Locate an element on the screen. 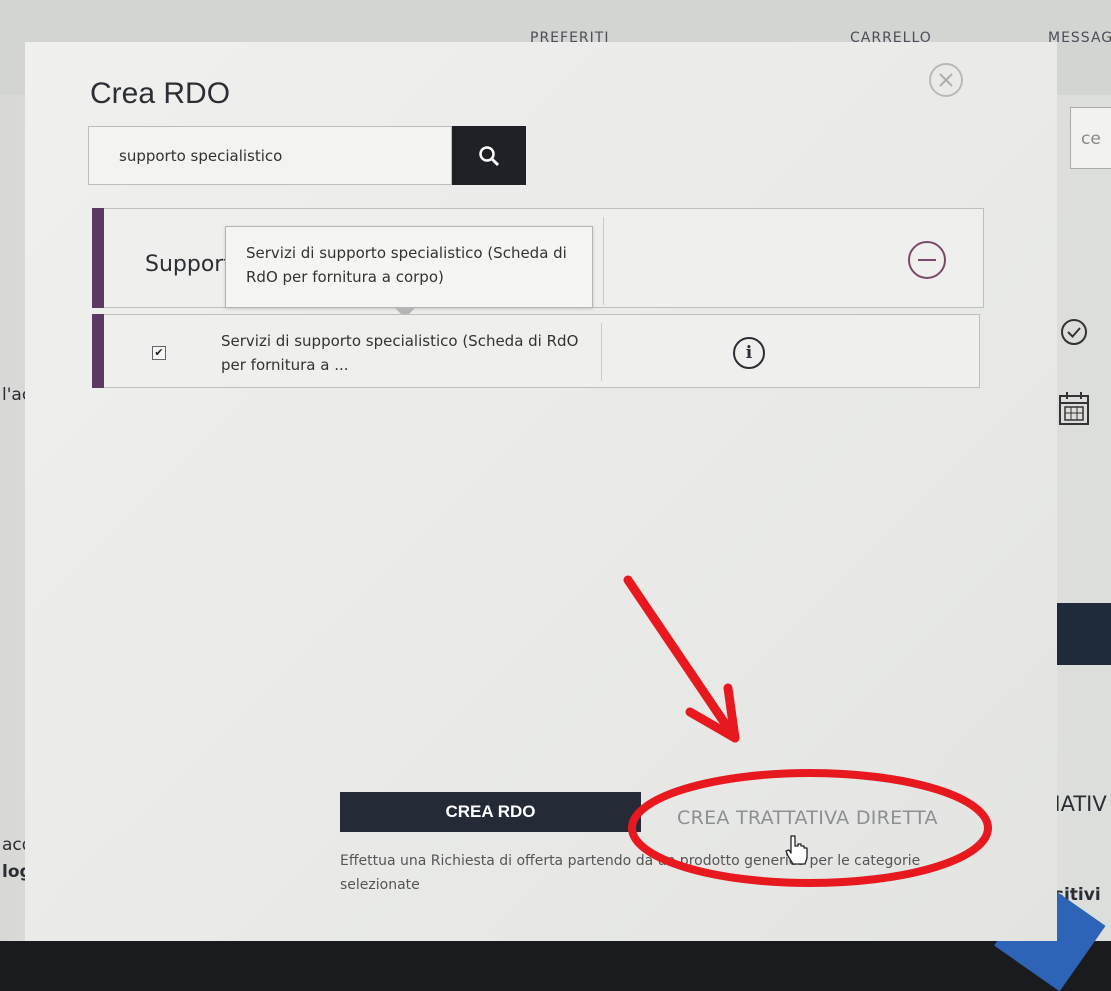 The height and width of the screenshot is (991, 1111). search-icon is located at coordinates (489, 155).